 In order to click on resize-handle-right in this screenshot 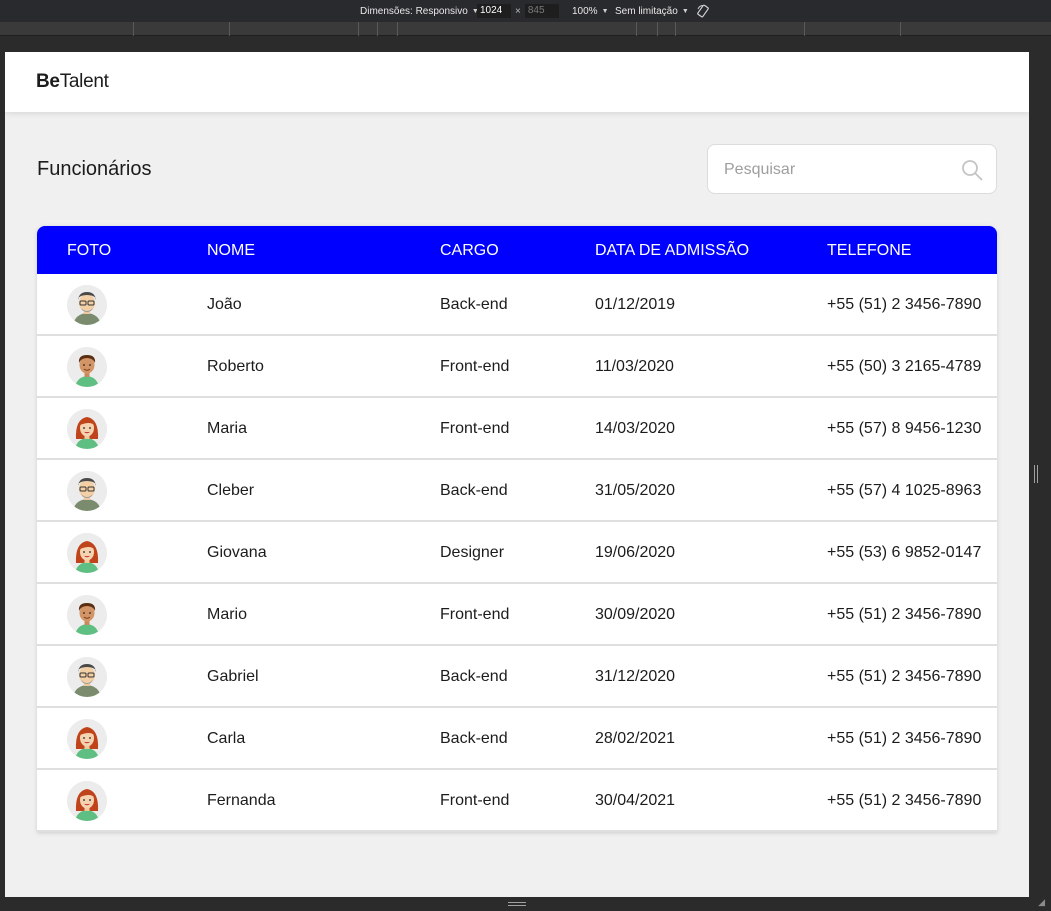, I will do `click(1036, 474)`.